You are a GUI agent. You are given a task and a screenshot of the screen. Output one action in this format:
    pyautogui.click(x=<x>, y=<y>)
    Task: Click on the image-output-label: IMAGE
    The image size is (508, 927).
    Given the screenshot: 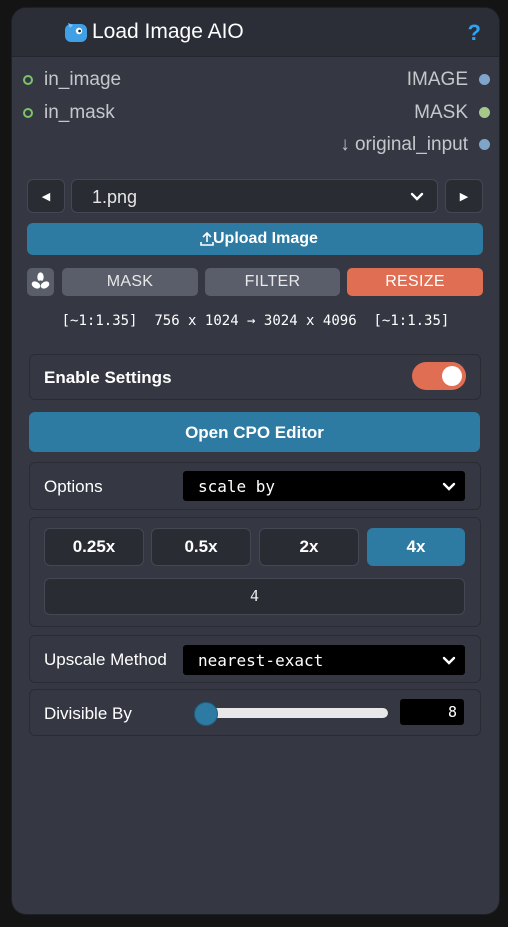 What is the action you would take?
    pyautogui.click(x=437, y=79)
    